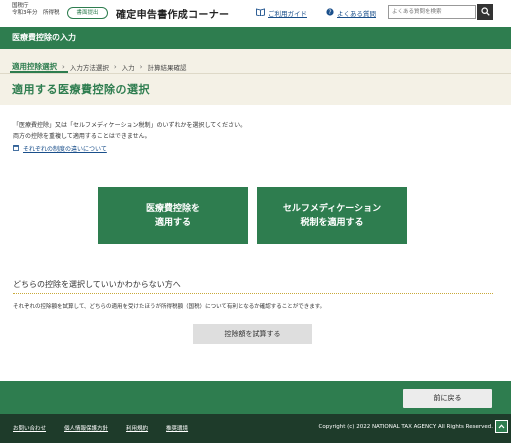 The width and height of the screenshot is (511, 443). Describe the element at coordinates (332, 215) in the screenshot. I see `apply-self-medication-button: セルフメディケーション 税制を適用する` at that location.